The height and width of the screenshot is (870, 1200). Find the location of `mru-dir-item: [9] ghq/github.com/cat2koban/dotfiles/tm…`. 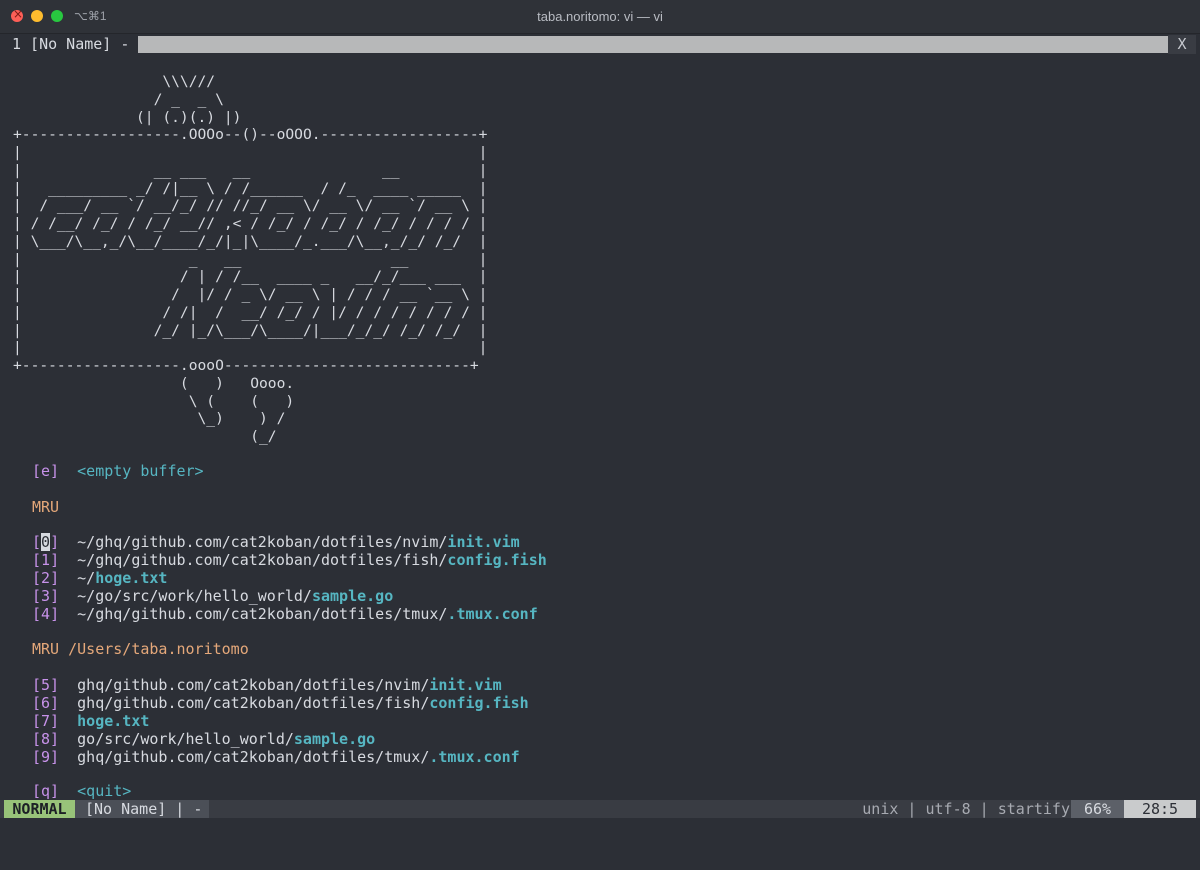

mru-dir-item: [9] ghq/github.com/cat2koban/dotfiles/tm… is located at coordinates (276, 757).